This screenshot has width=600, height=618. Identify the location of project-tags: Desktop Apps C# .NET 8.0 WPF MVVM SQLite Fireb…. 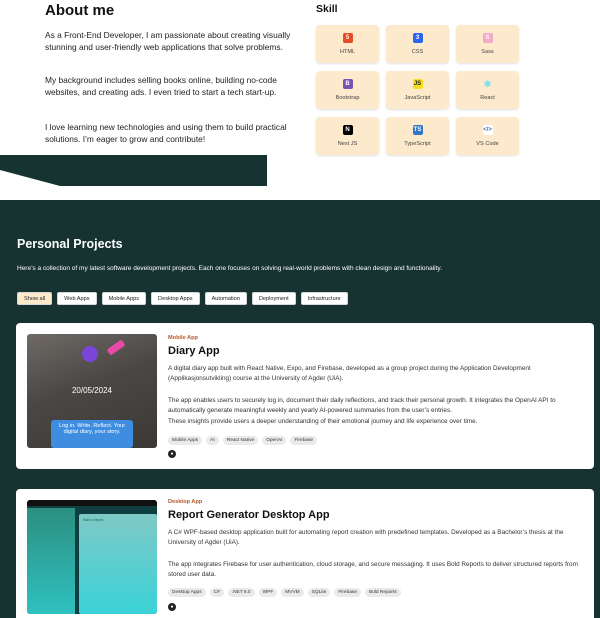
(284, 592).